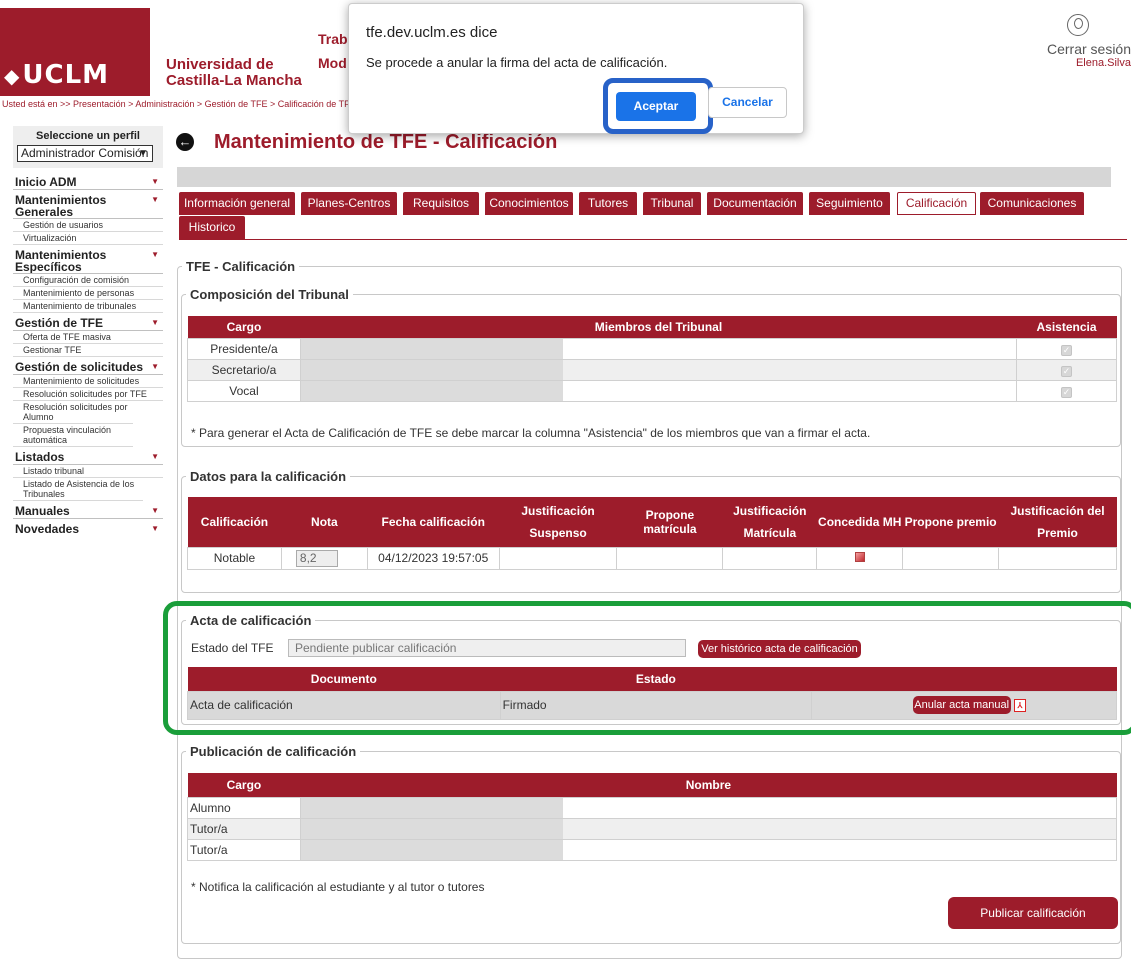  What do you see at coordinates (652, 390) in the screenshot?
I see `table-row: Vocal ✓` at bounding box center [652, 390].